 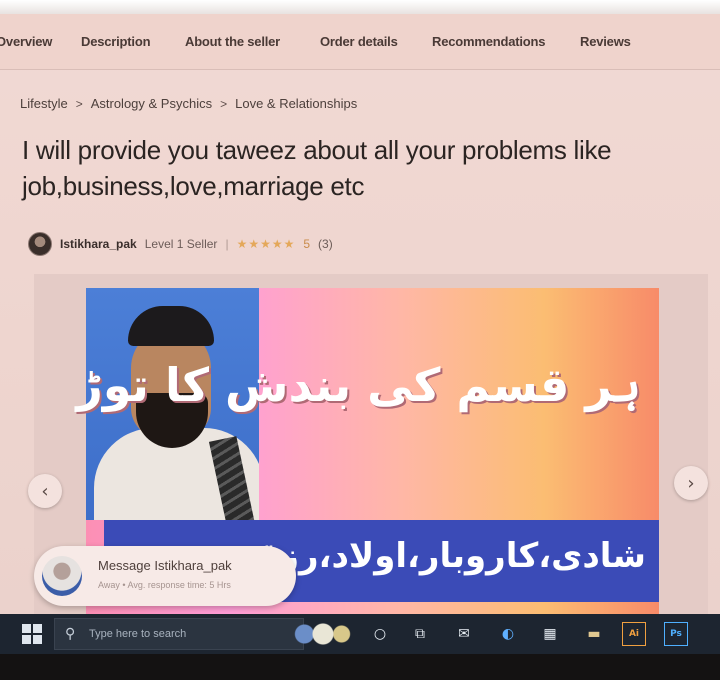 What do you see at coordinates (98, 244) in the screenshot?
I see `seller-name: Istikhara_pak` at bounding box center [98, 244].